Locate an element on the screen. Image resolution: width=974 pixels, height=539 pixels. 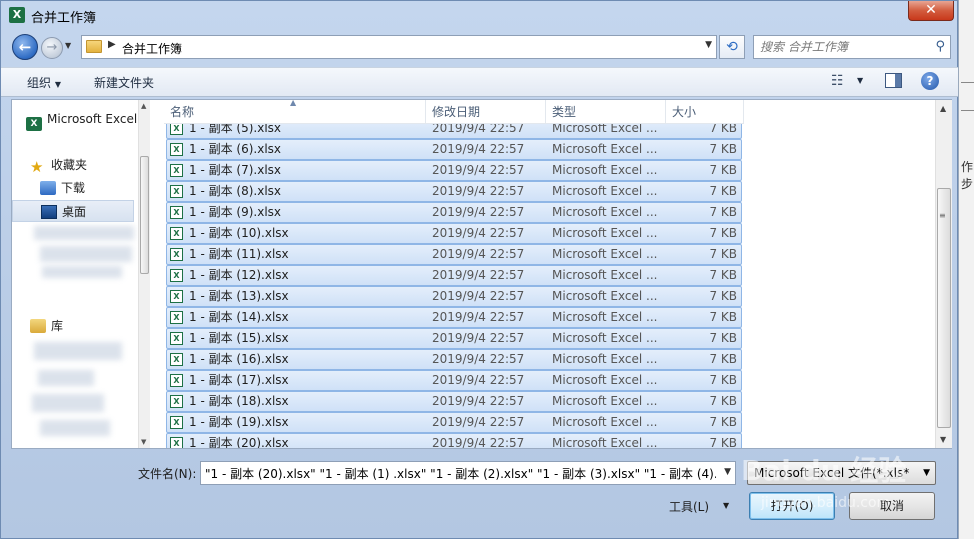
scroll-grip-icon: ≡ is located at coordinates (942, 215).